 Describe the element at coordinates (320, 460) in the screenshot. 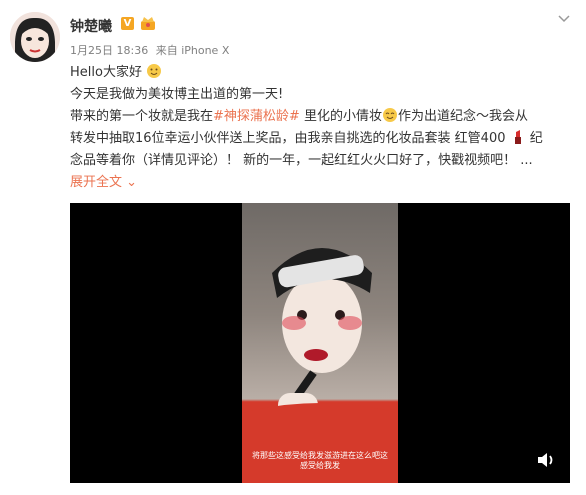

I see `video-caption: 将那些这感受给我发滋游进在这么吧这感受给我发` at that location.